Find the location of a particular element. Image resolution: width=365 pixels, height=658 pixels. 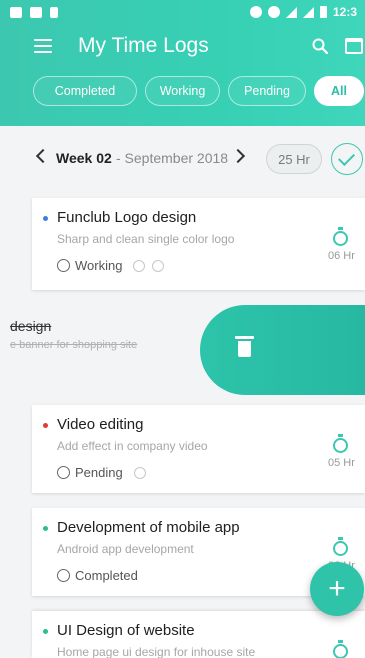

app-bar: My Time Logs is located at coordinates (182, 46).